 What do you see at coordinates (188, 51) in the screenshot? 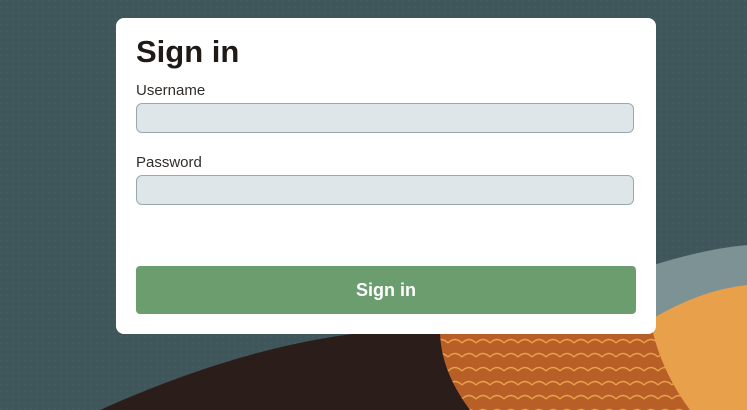
I see `page-title: Sign in` at bounding box center [188, 51].